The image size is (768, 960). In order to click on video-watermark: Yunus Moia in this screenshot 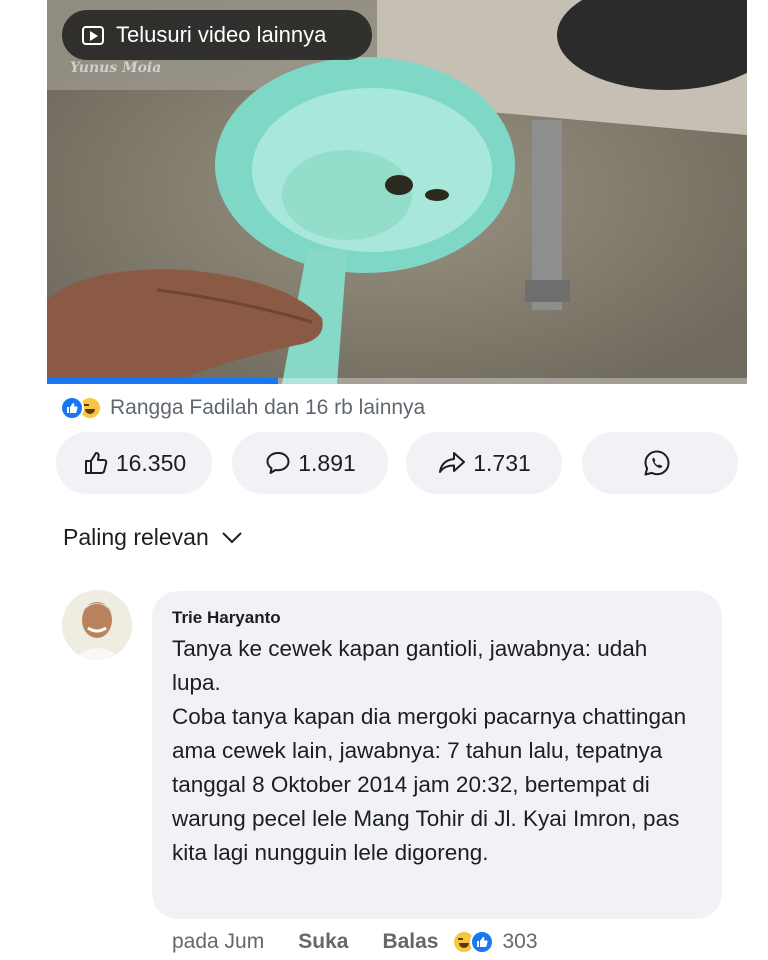, I will do `click(116, 68)`.